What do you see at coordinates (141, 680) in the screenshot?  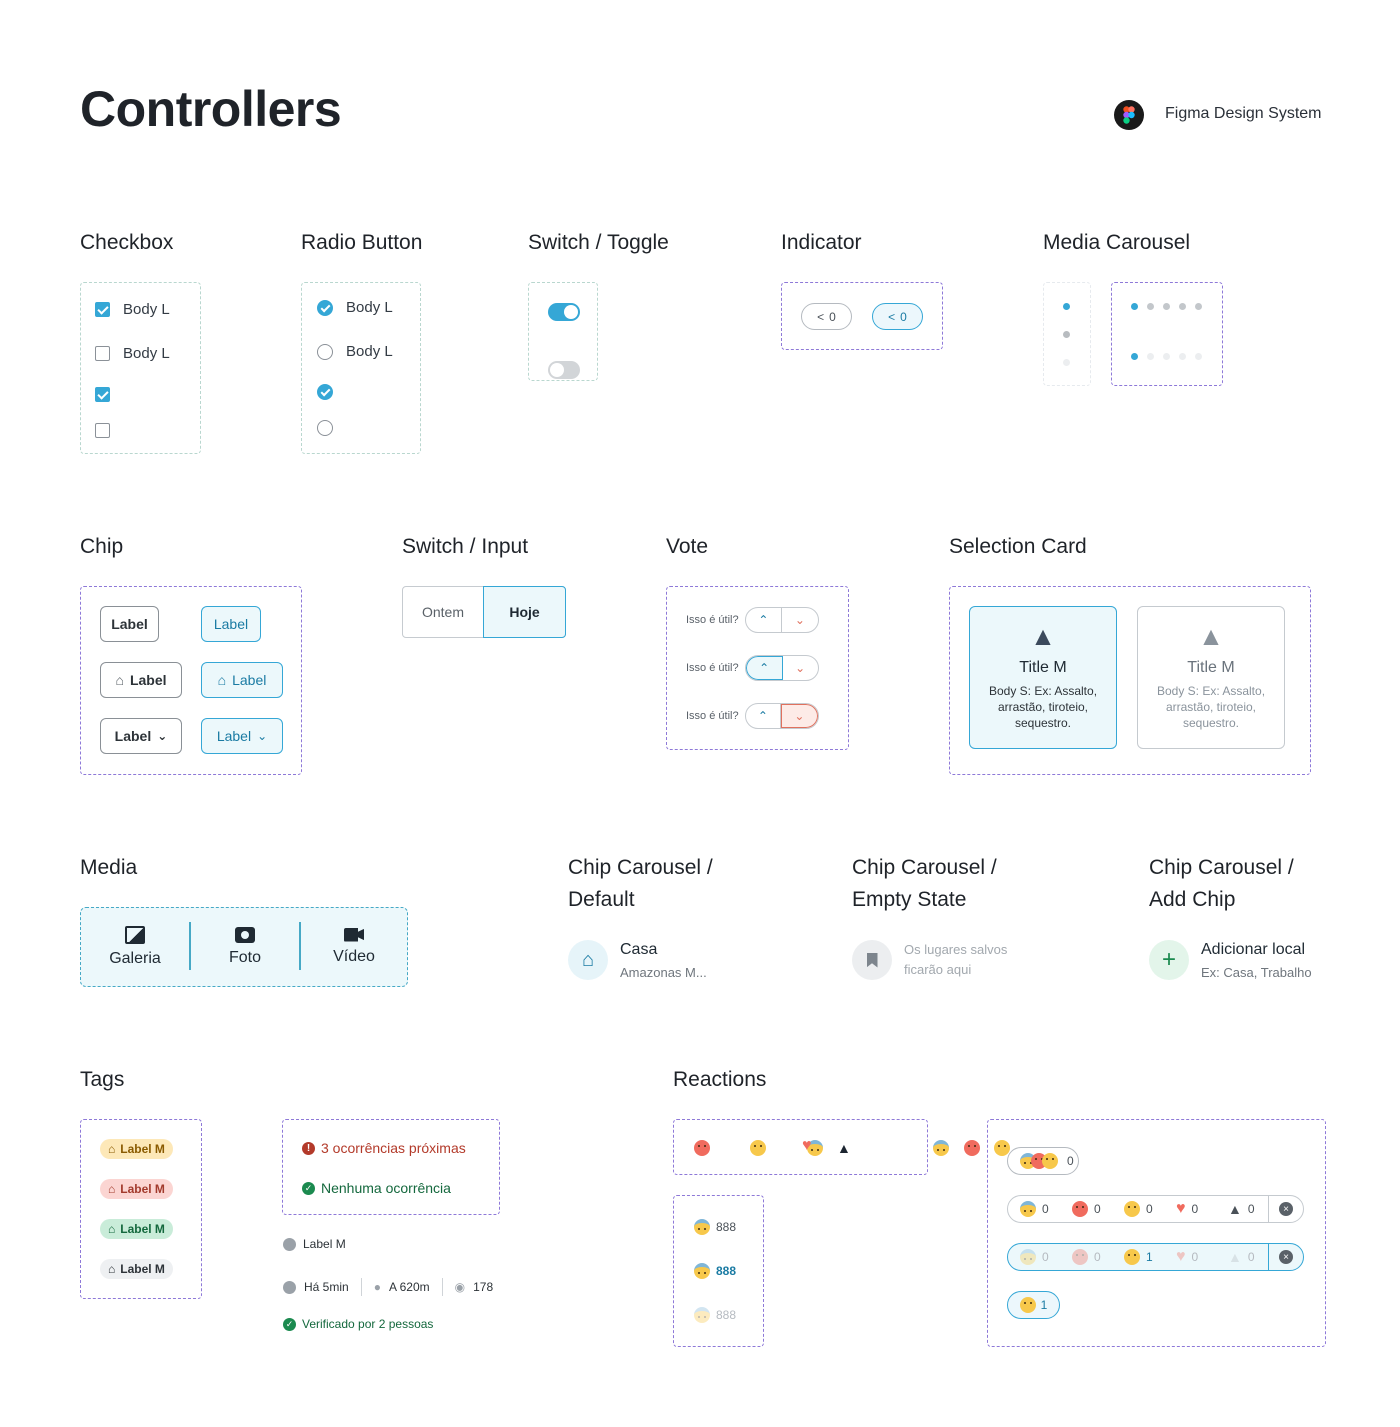 I see `chip-with-icon: ⌂ Label` at bounding box center [141, 680].